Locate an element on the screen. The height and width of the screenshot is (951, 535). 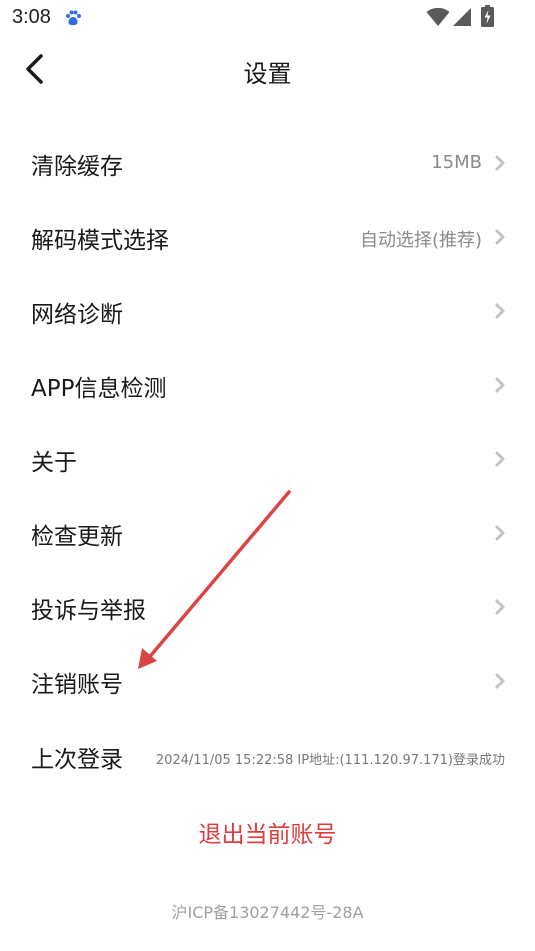
setting-complaint-report: 投诉与举报 is located at coordinates (267, 608).